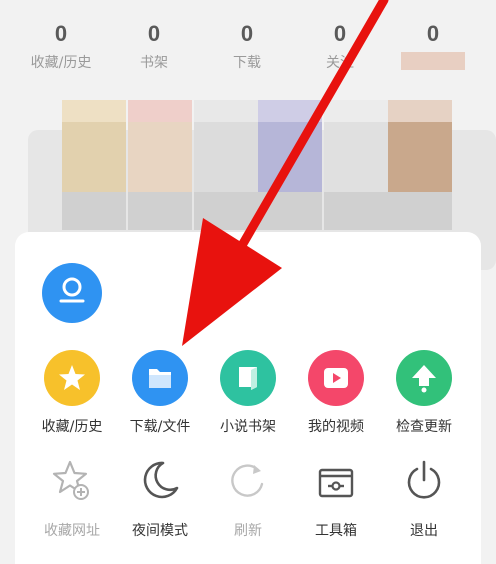 Image resolution: width=496 pixels, height=564 pixels. What do you see at coordinates (154, 63) in the screenshot?
I see `stat-label: 书架` at bounding box center [154, 63].